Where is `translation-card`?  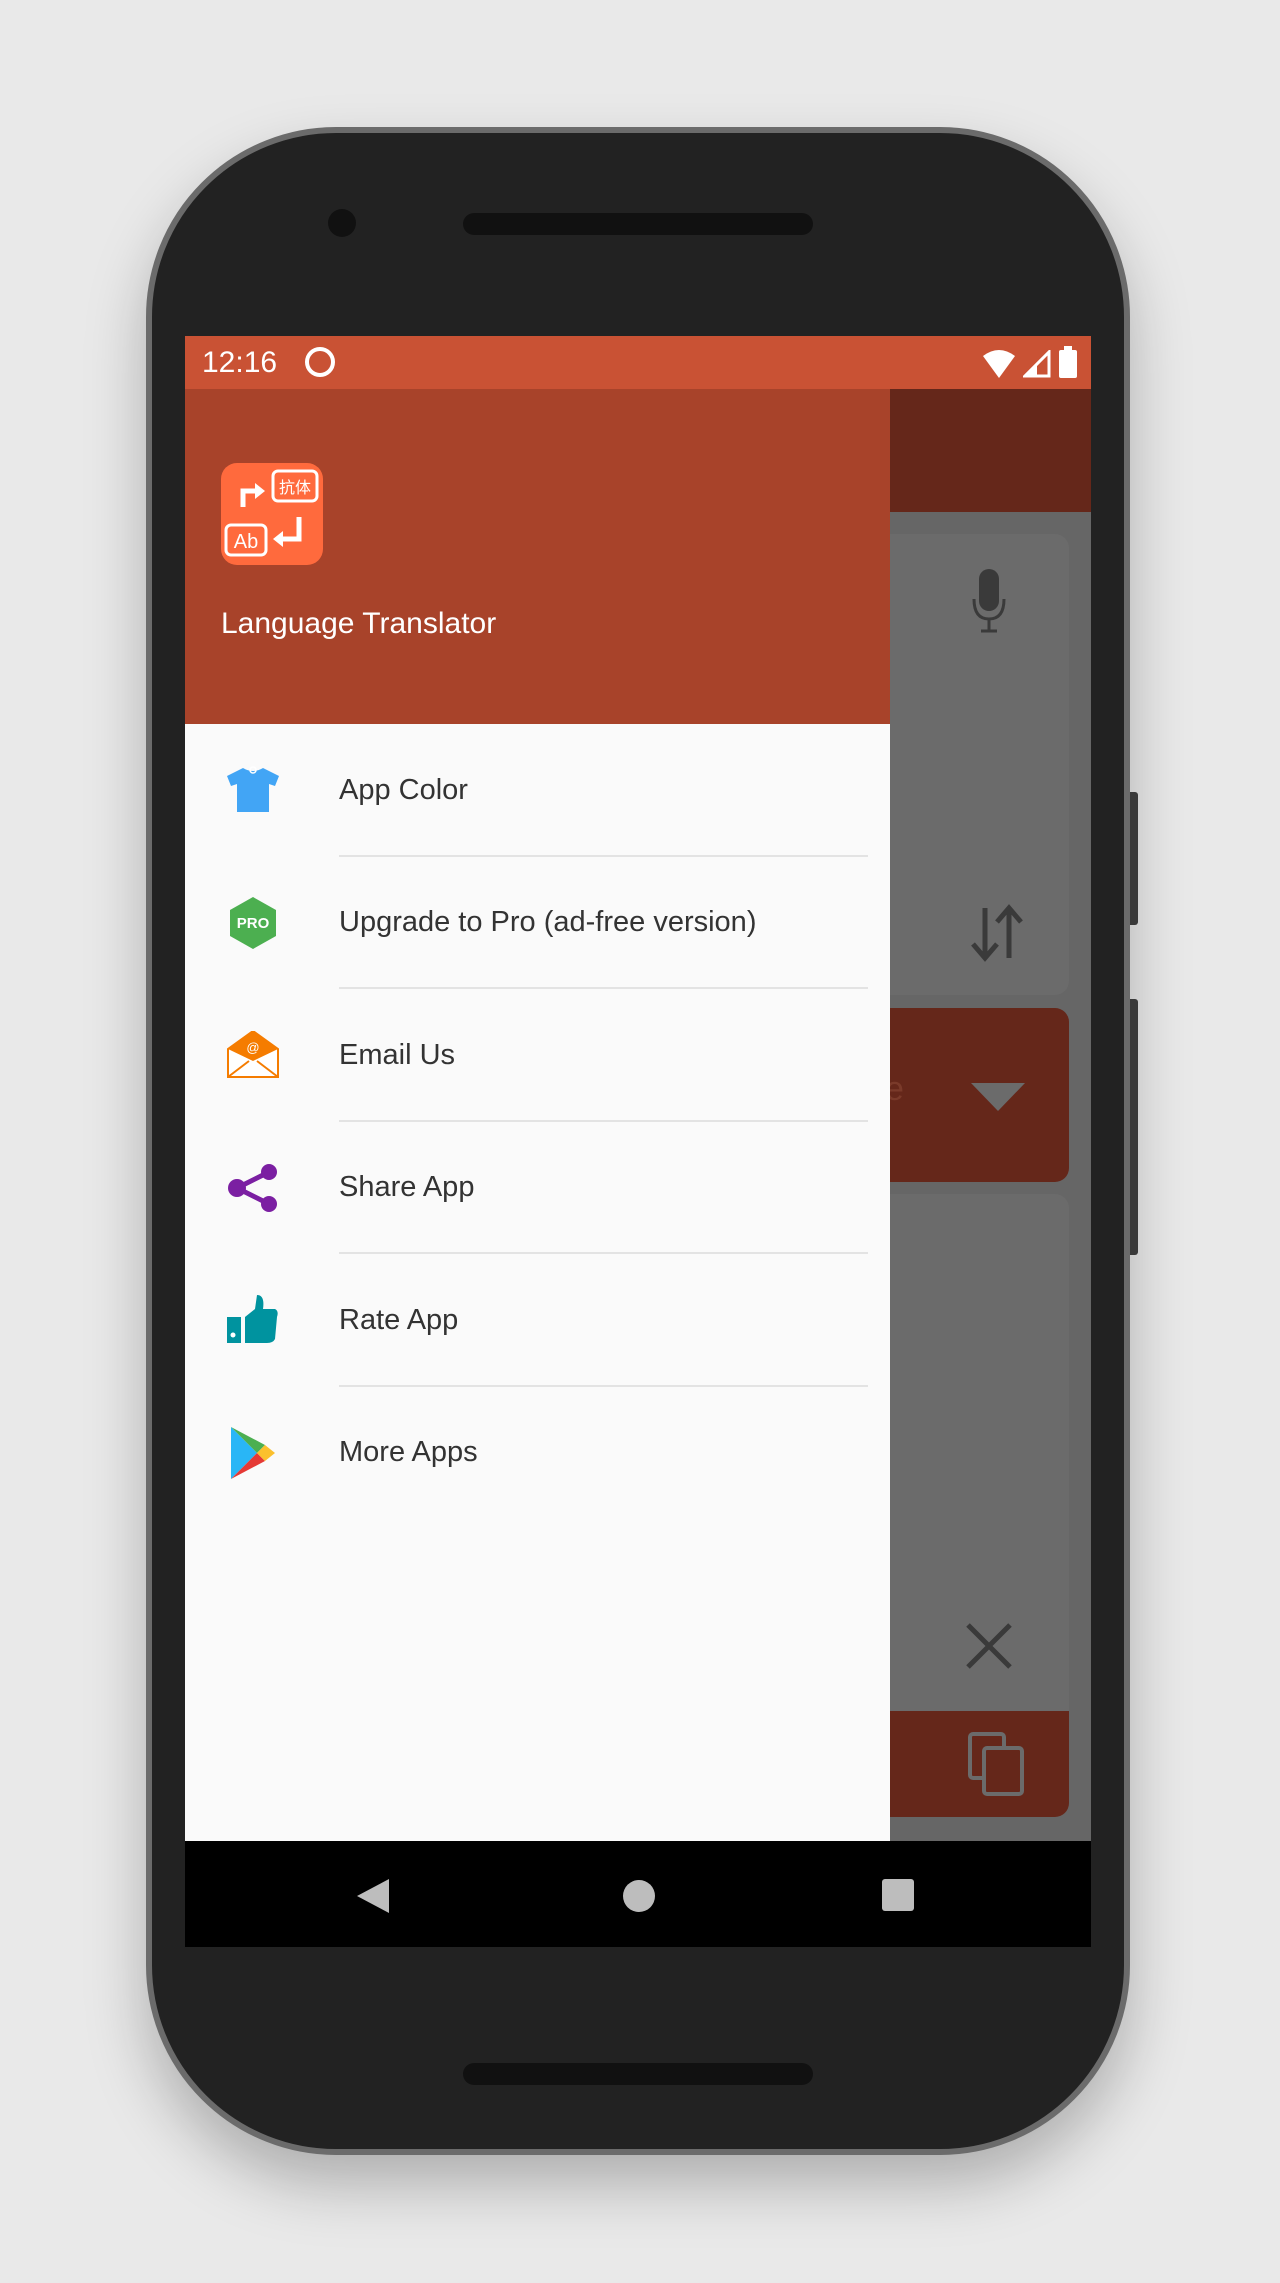 translation-card is located at coordinates (972, 1454).